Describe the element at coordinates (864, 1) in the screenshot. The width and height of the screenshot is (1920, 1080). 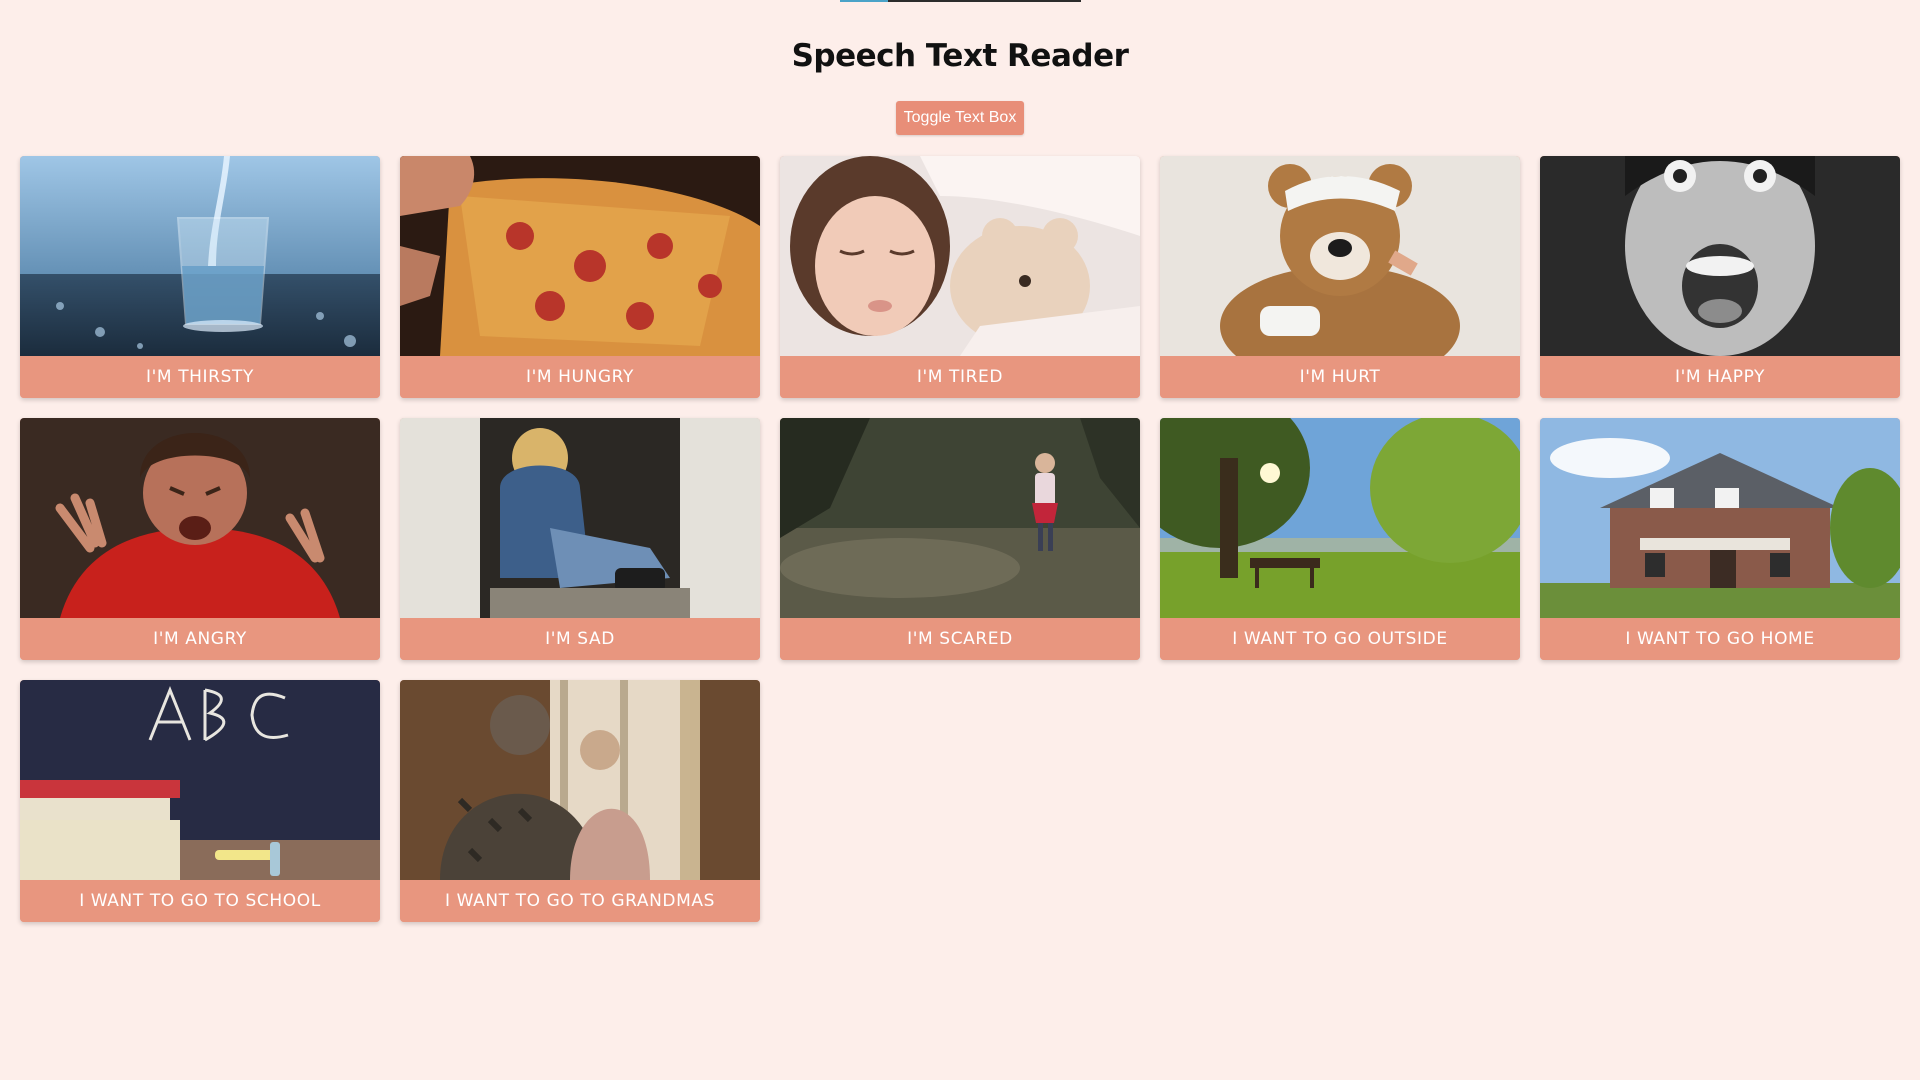
I see `progress-bar-fill` at that location.